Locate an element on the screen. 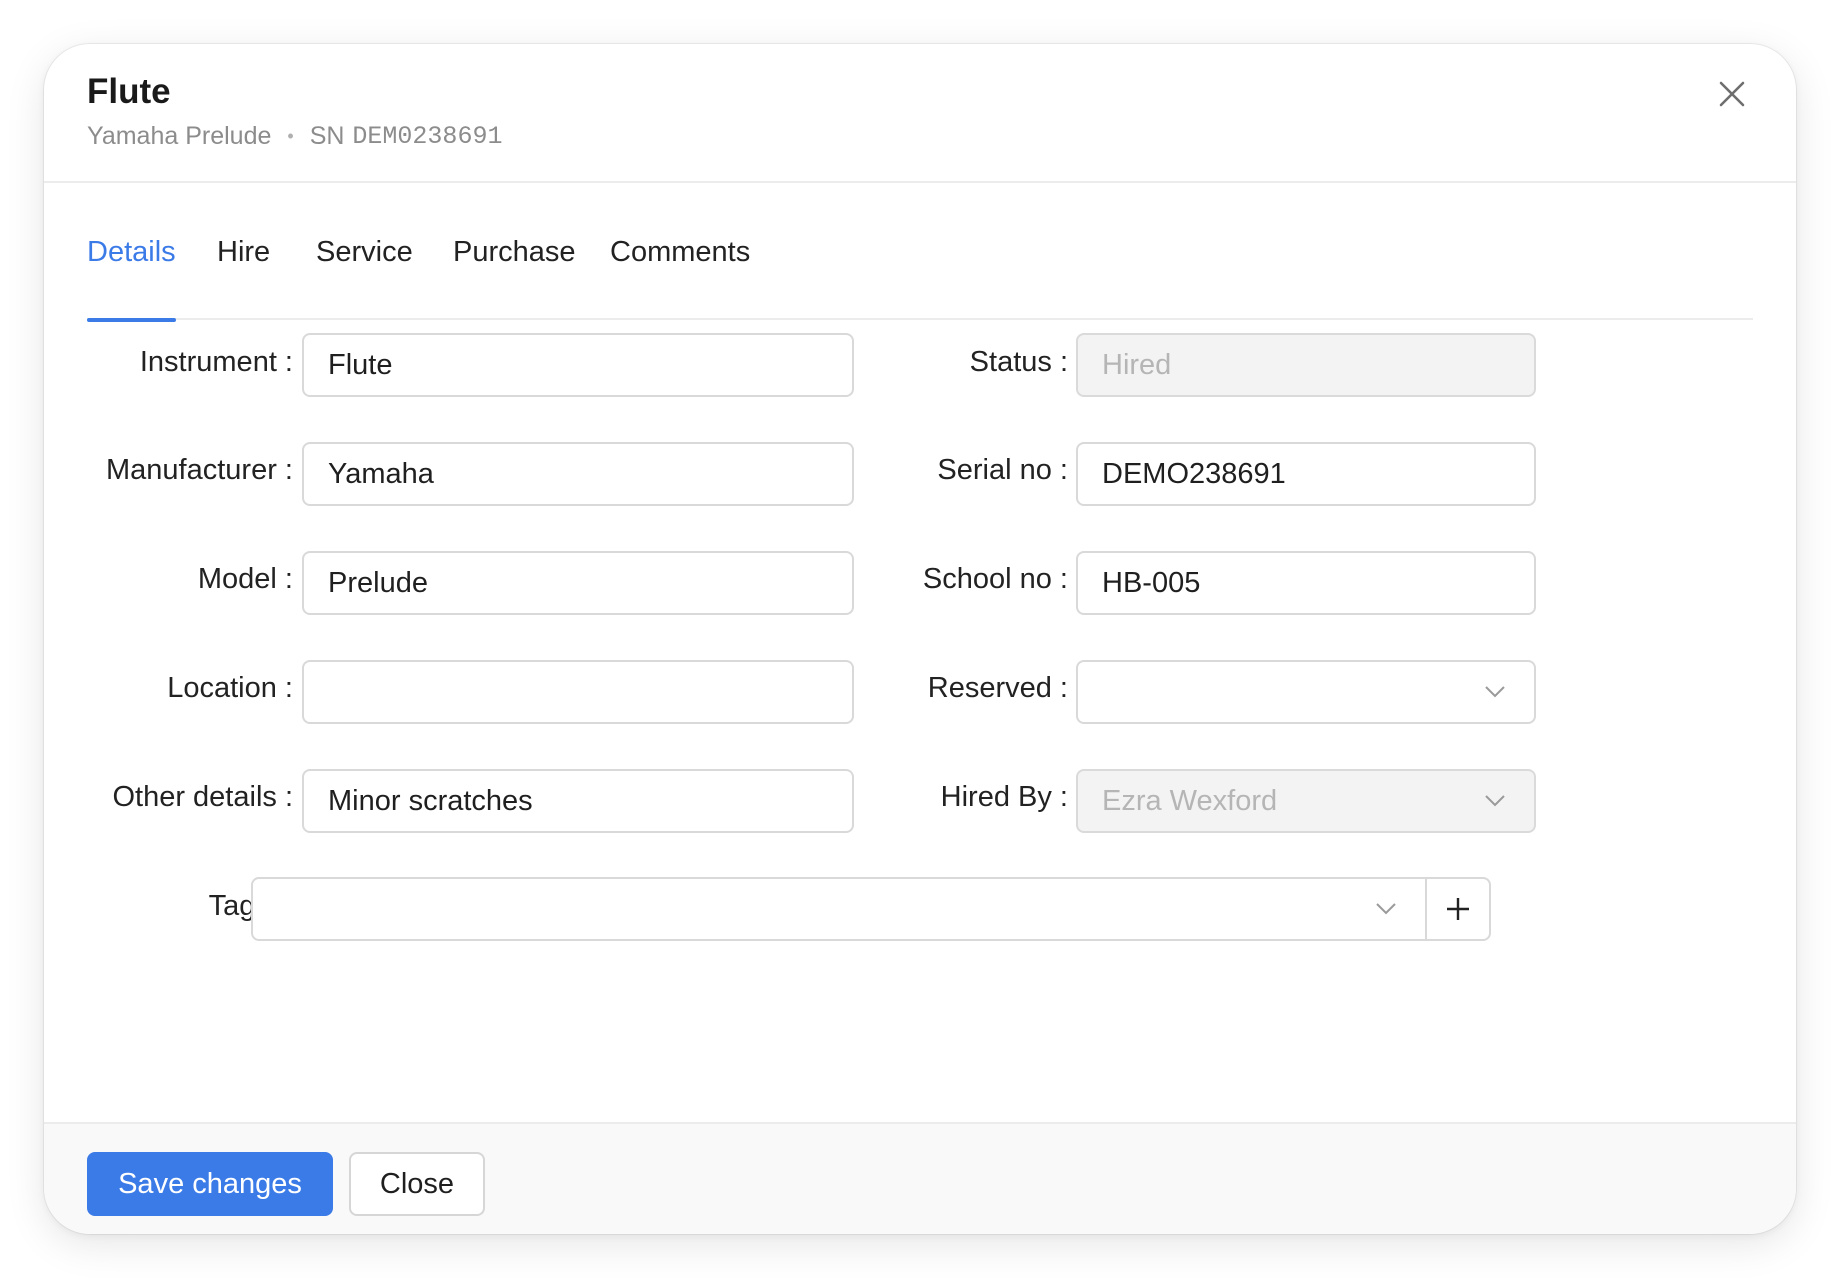 The image size is (1838, 1278). dialog-subtitle: Yamaha Prelude • SN DEM0238691 is located at coordinates (294, 136).